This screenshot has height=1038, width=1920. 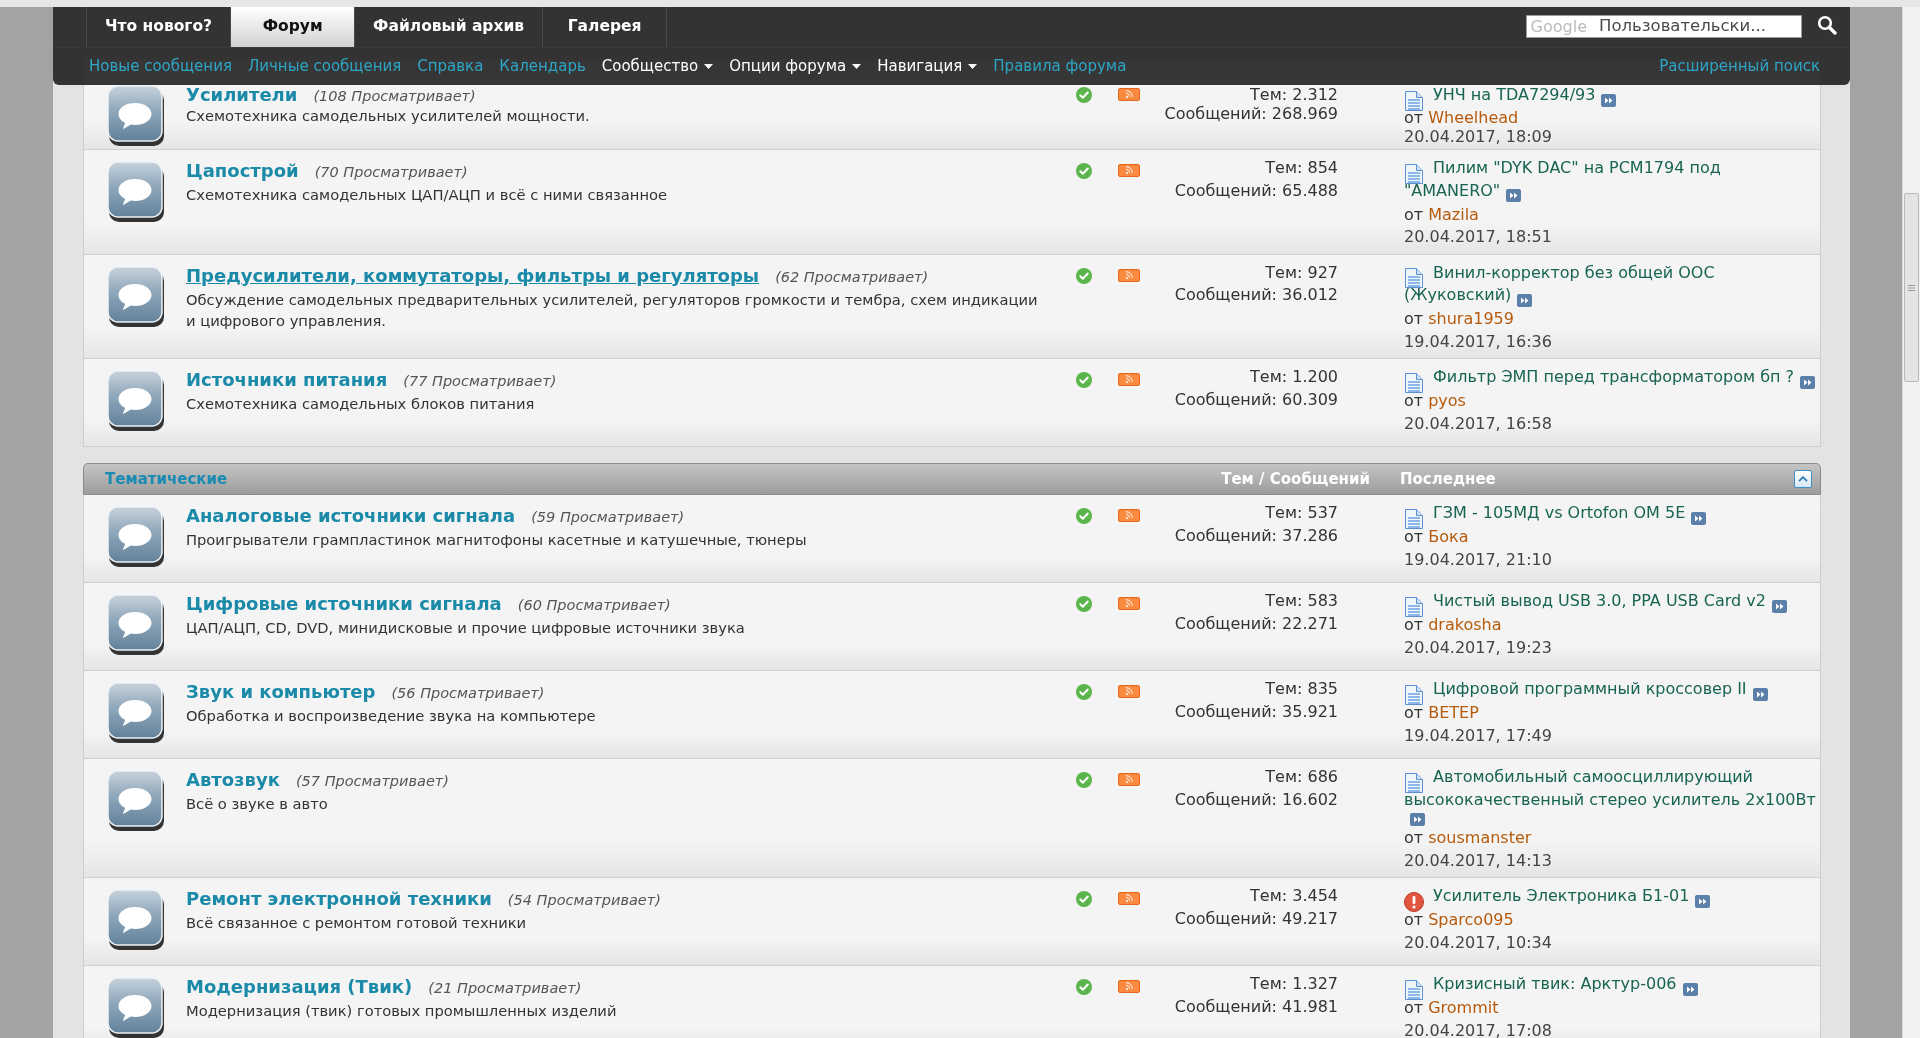 What do you see at coordinates (351, 515) in the screenshot?
I see `forum-title-link: Аналоговые источники сигнала` at bounding box center [351, 515].